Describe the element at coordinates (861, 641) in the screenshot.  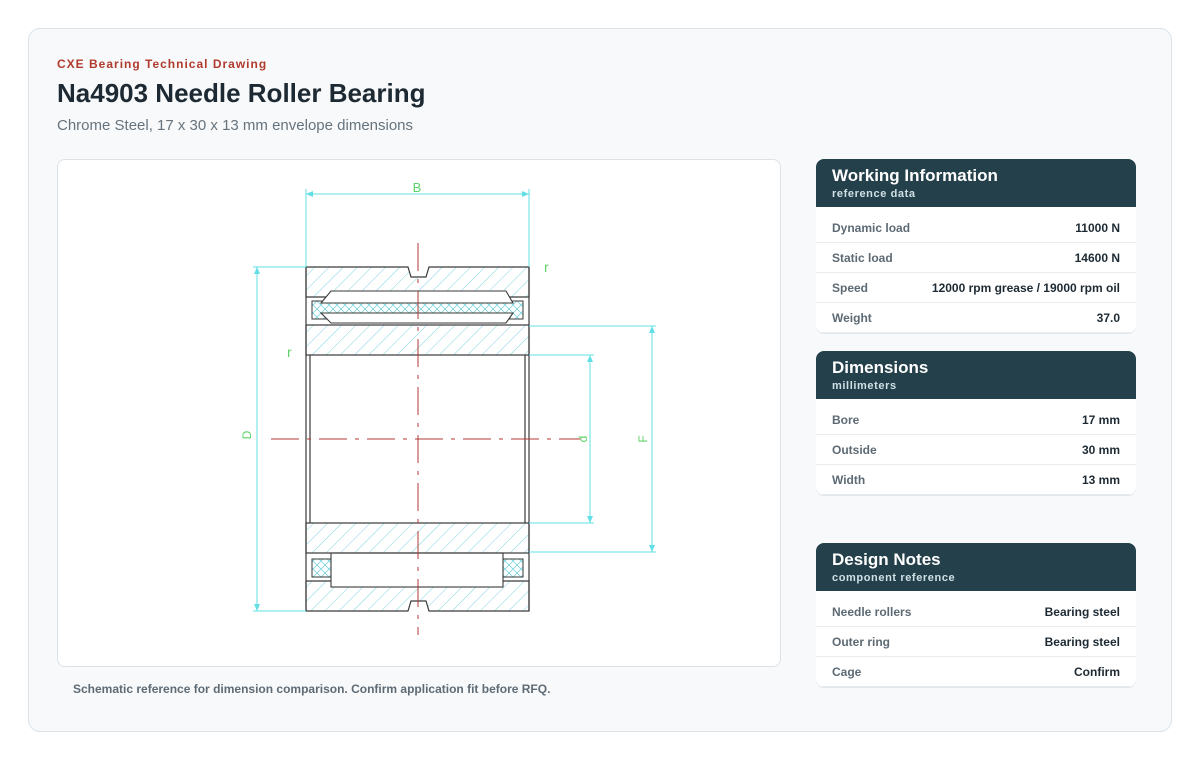
I see `spec-label: Outer ring` at that location.